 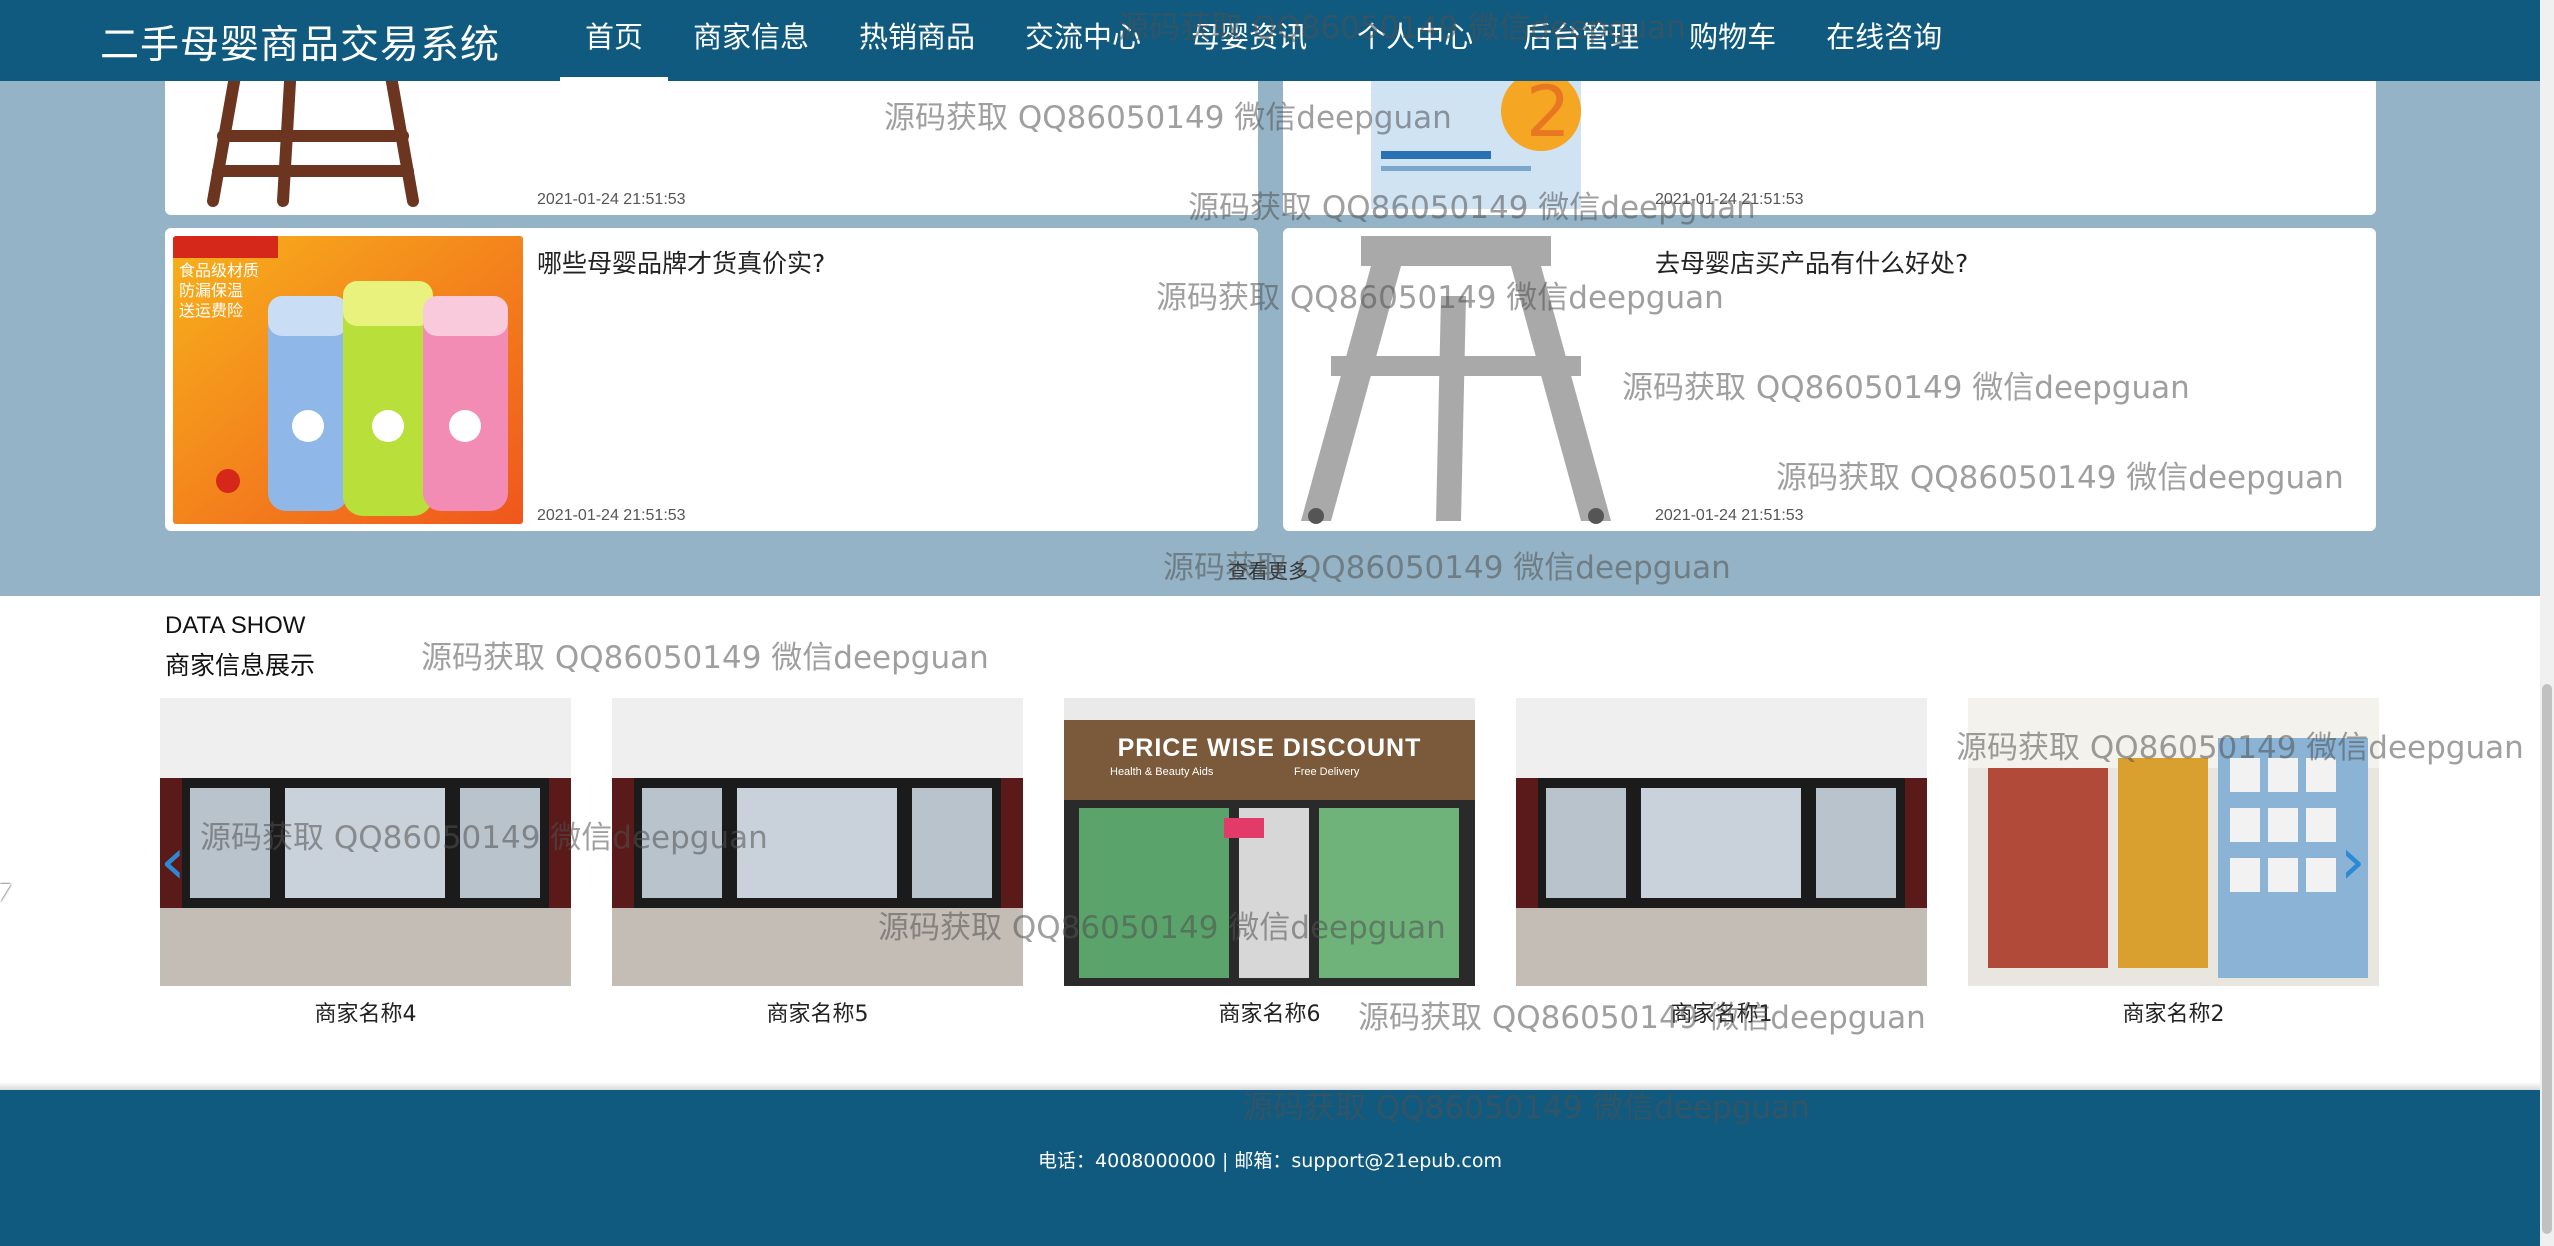 What do you see at coordinates (711, 138) in the screenshot?
I see `news-card: 2021-01-24 21:51:53` at bounding box center [711, 138].